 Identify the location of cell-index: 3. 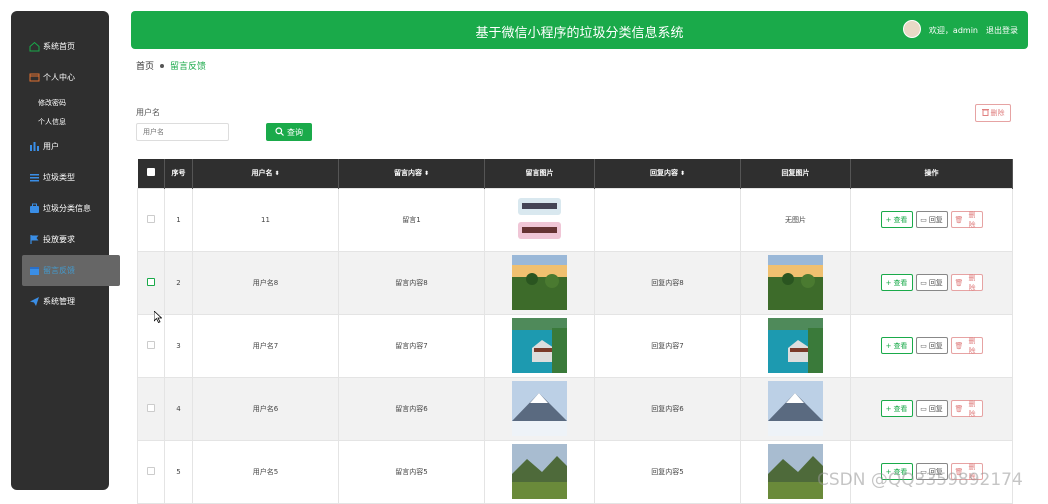
(178, 345).